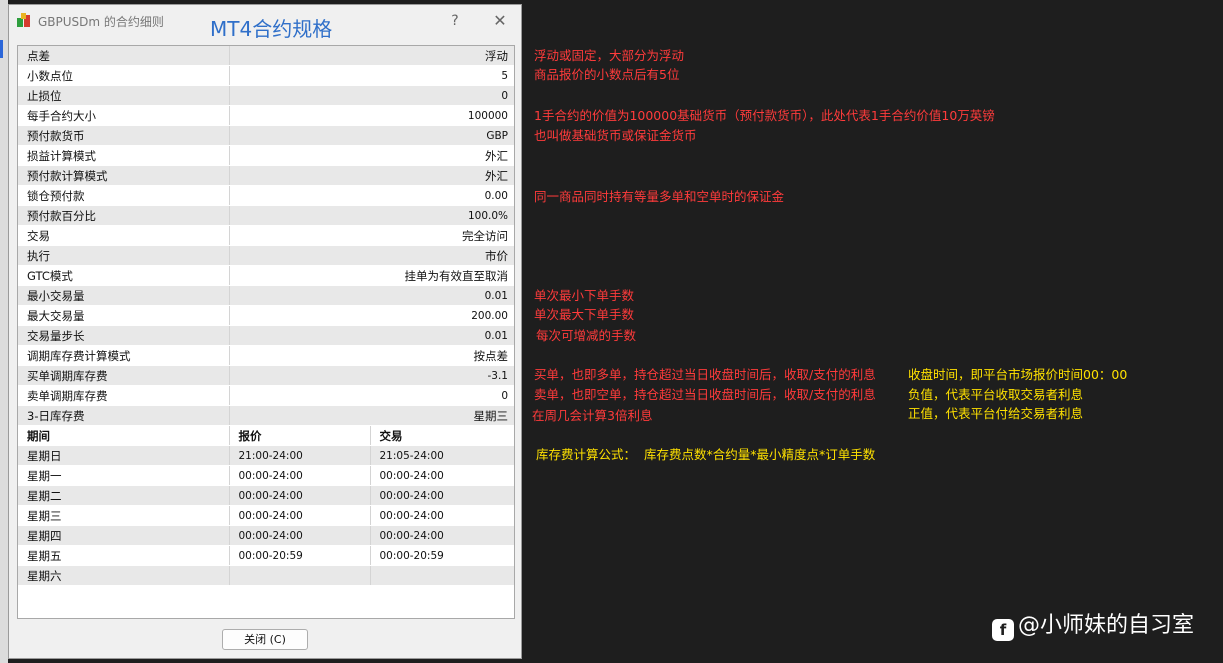  I want to click on schedule-row: 星期四 00:00-24:00 00:00-24:00, so click(266, 535).